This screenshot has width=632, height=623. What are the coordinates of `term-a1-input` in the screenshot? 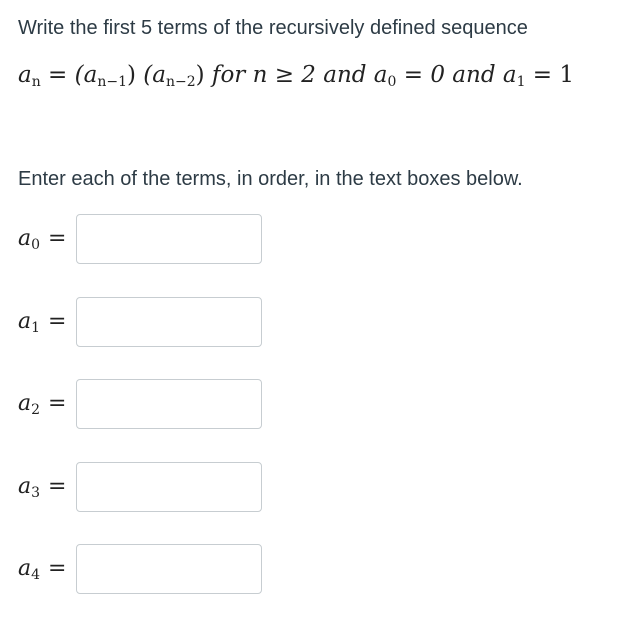 It's located at (169, 322).